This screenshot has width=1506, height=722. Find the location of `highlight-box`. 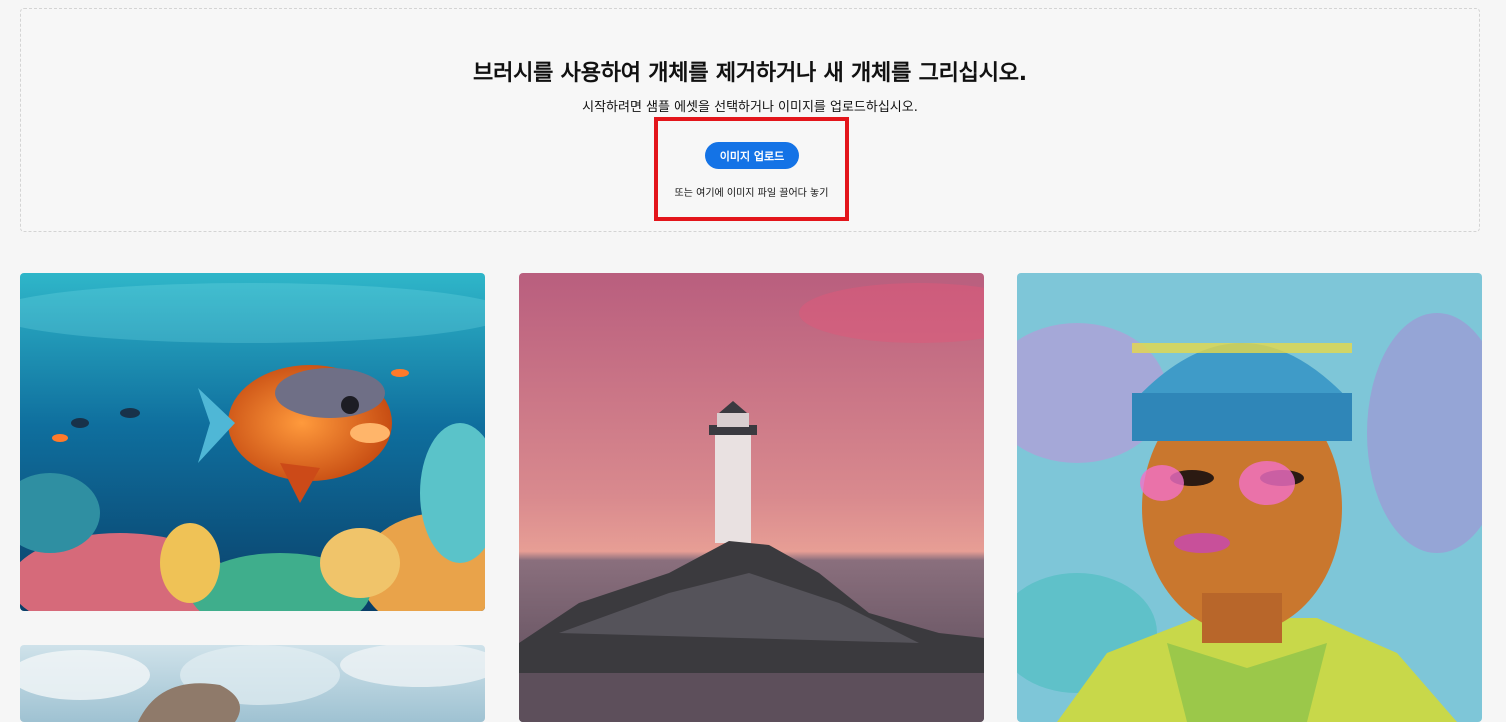

highlight-box is located at coordinates (751, 169).